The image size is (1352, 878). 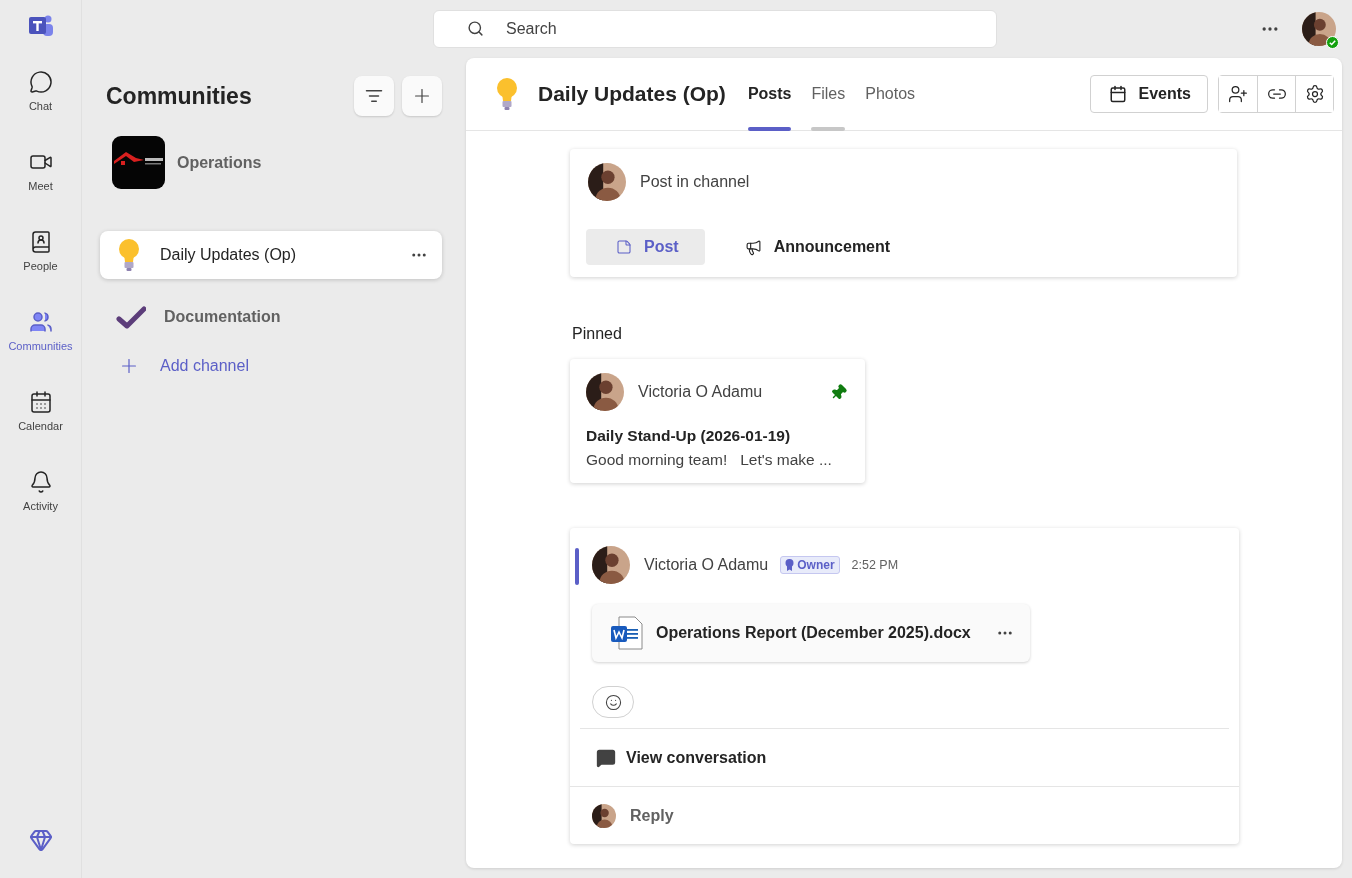 I want to click on search-field: Search, so click(x=715, y=29).